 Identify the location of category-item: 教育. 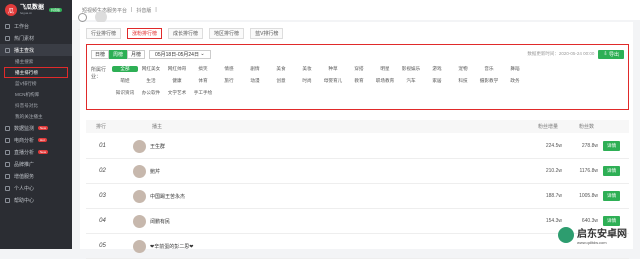
(359, 81).